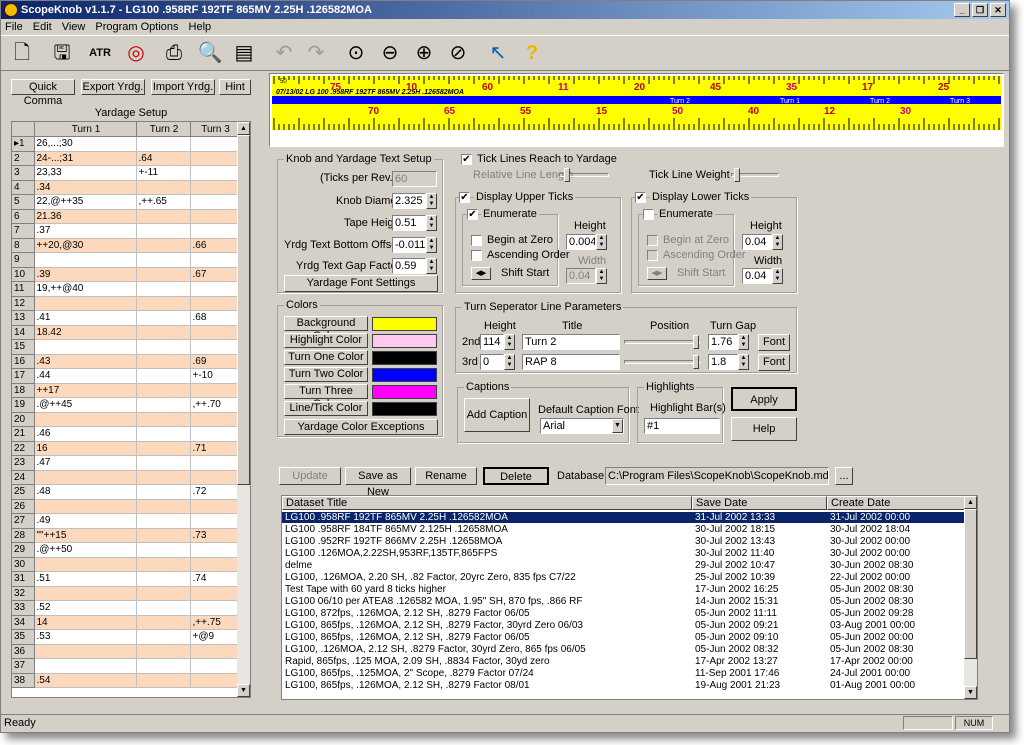 This screenshot has height=745, width=1024. What do you see at coordinates (126, 173) in the screenshot?
I see `grid-row: 3 23,33 +-11` at bounding box center [126, 173].